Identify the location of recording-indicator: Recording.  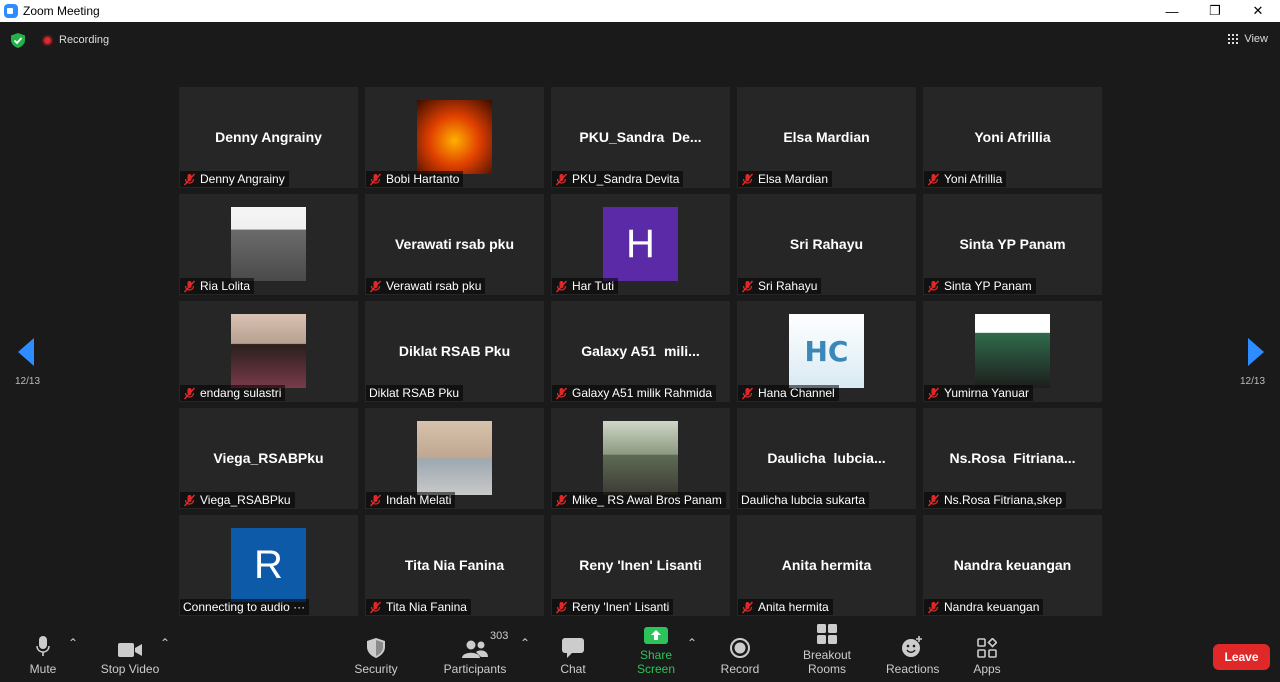
(75, 40).